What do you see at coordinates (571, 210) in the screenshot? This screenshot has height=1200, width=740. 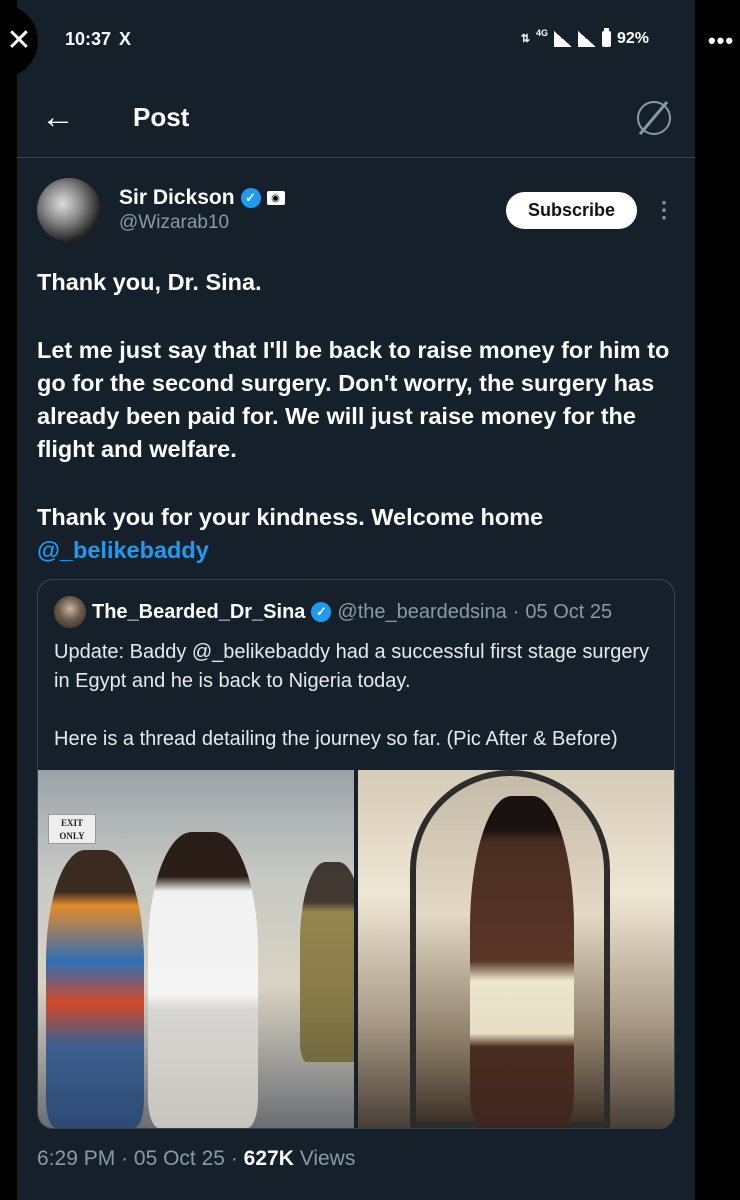 I see `subscribe-button: Subscribe` at bounding box center [571, 210].